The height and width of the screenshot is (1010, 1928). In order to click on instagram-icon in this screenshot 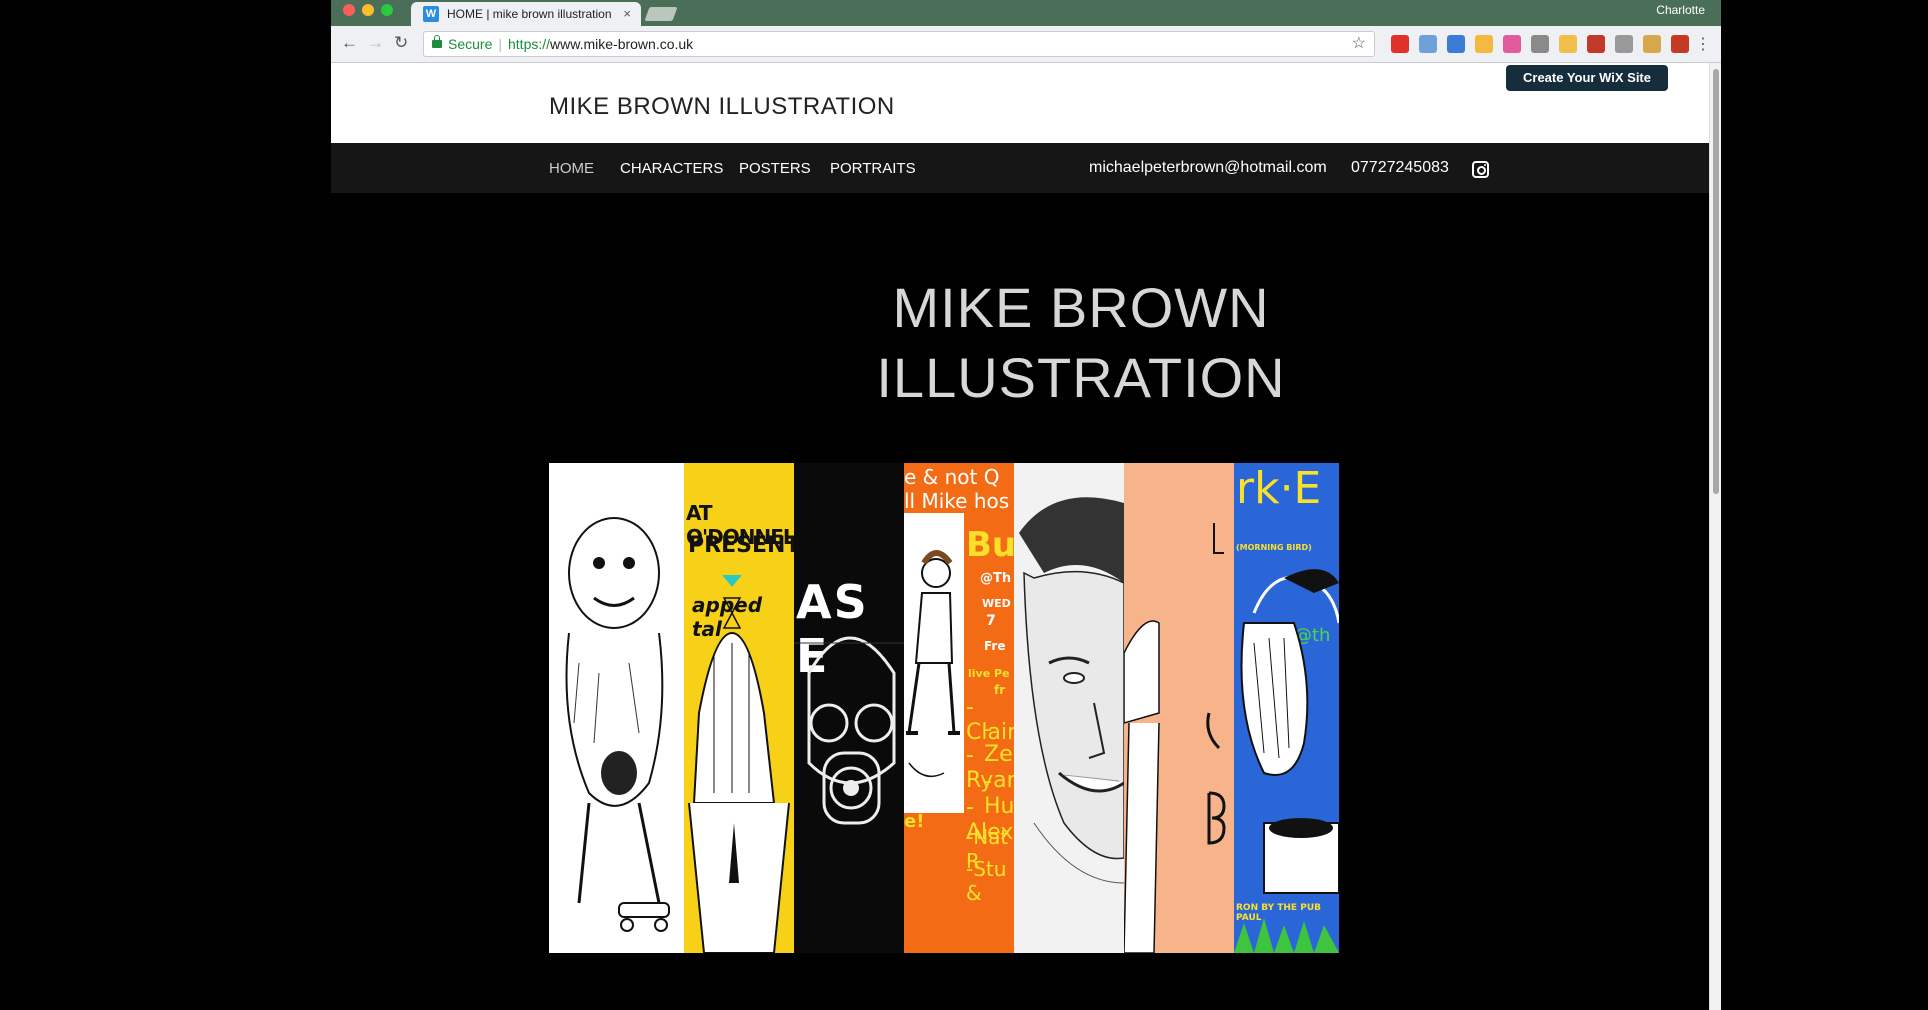, I will do `click(1480, 169)`.